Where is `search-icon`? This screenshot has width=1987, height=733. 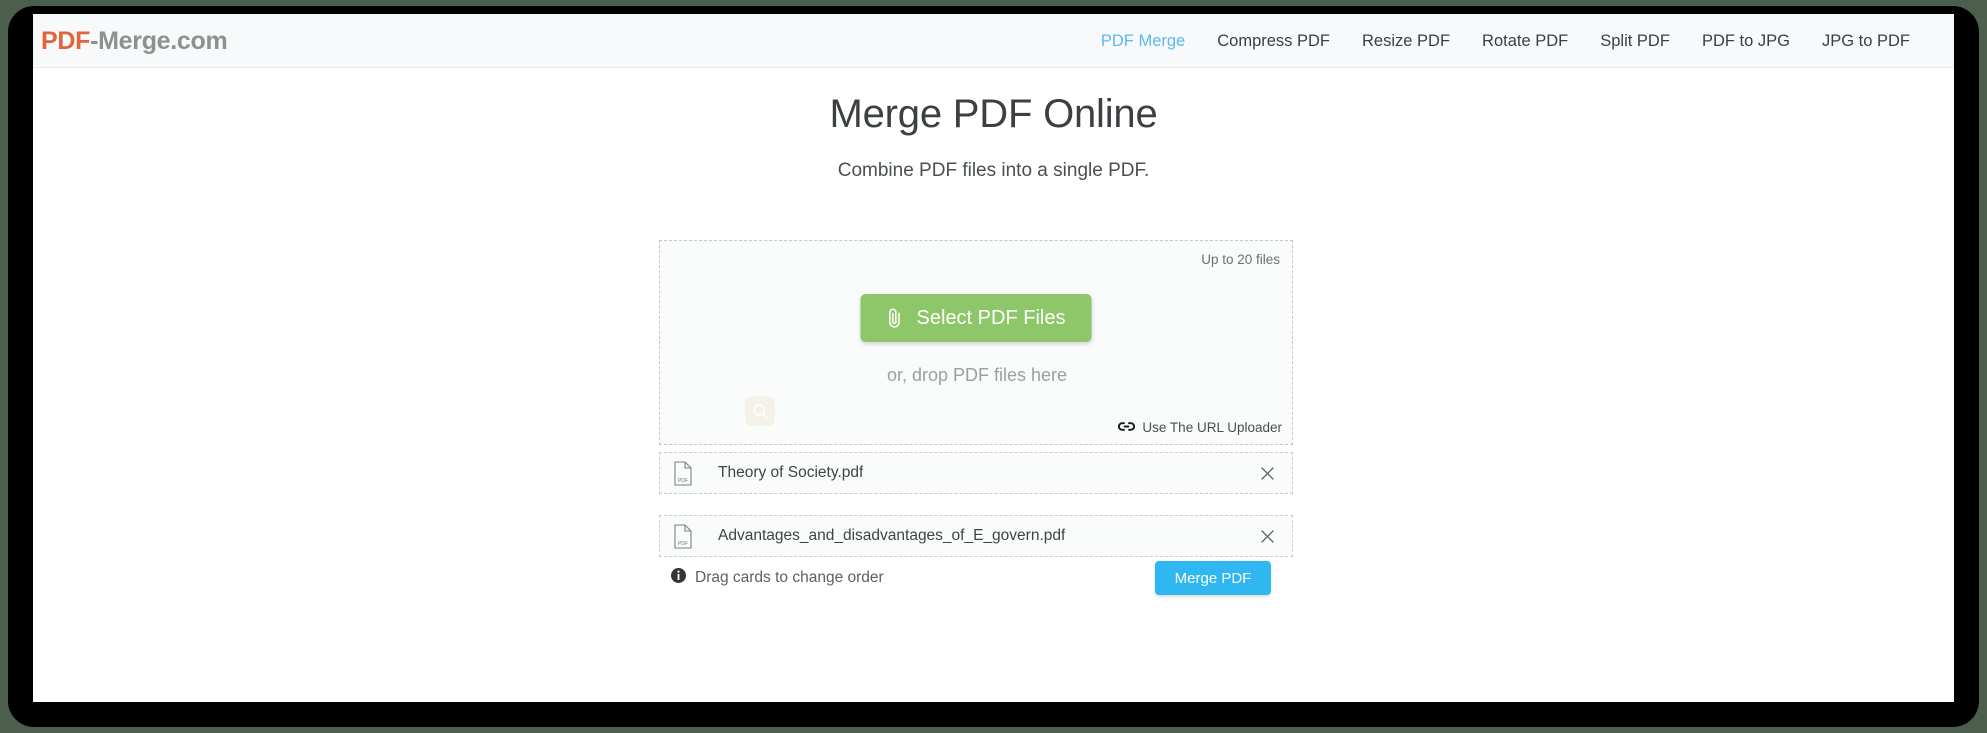 search-icon is located at coordinates (760, 411).